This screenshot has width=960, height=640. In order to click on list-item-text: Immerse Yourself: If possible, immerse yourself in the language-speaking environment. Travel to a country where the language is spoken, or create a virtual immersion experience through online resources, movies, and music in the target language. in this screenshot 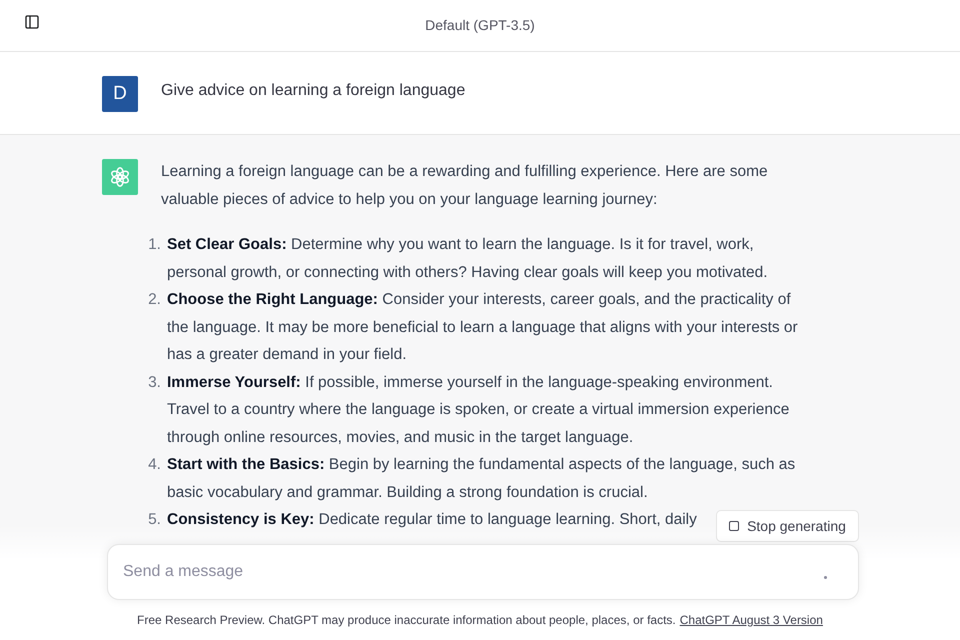, I will do `click(478, 410)`.